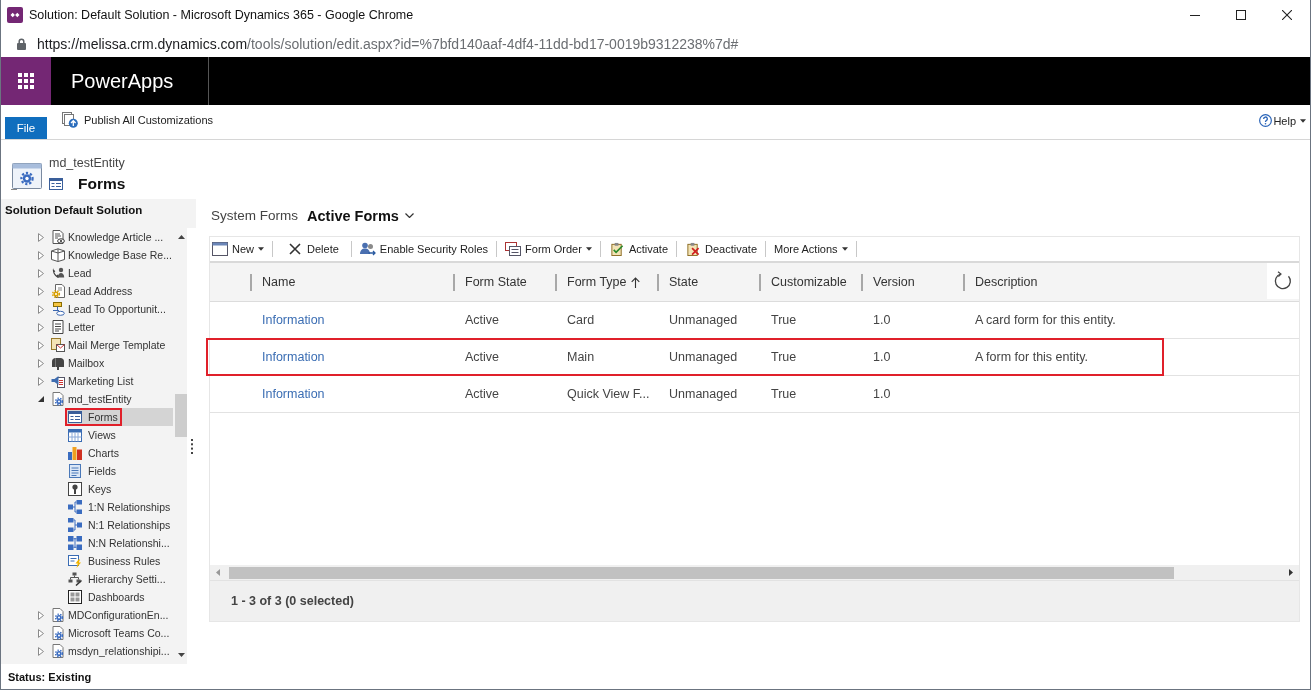 The image size is (1311, 690). I want to click on scroll-right-icon, so click(1291, 572).